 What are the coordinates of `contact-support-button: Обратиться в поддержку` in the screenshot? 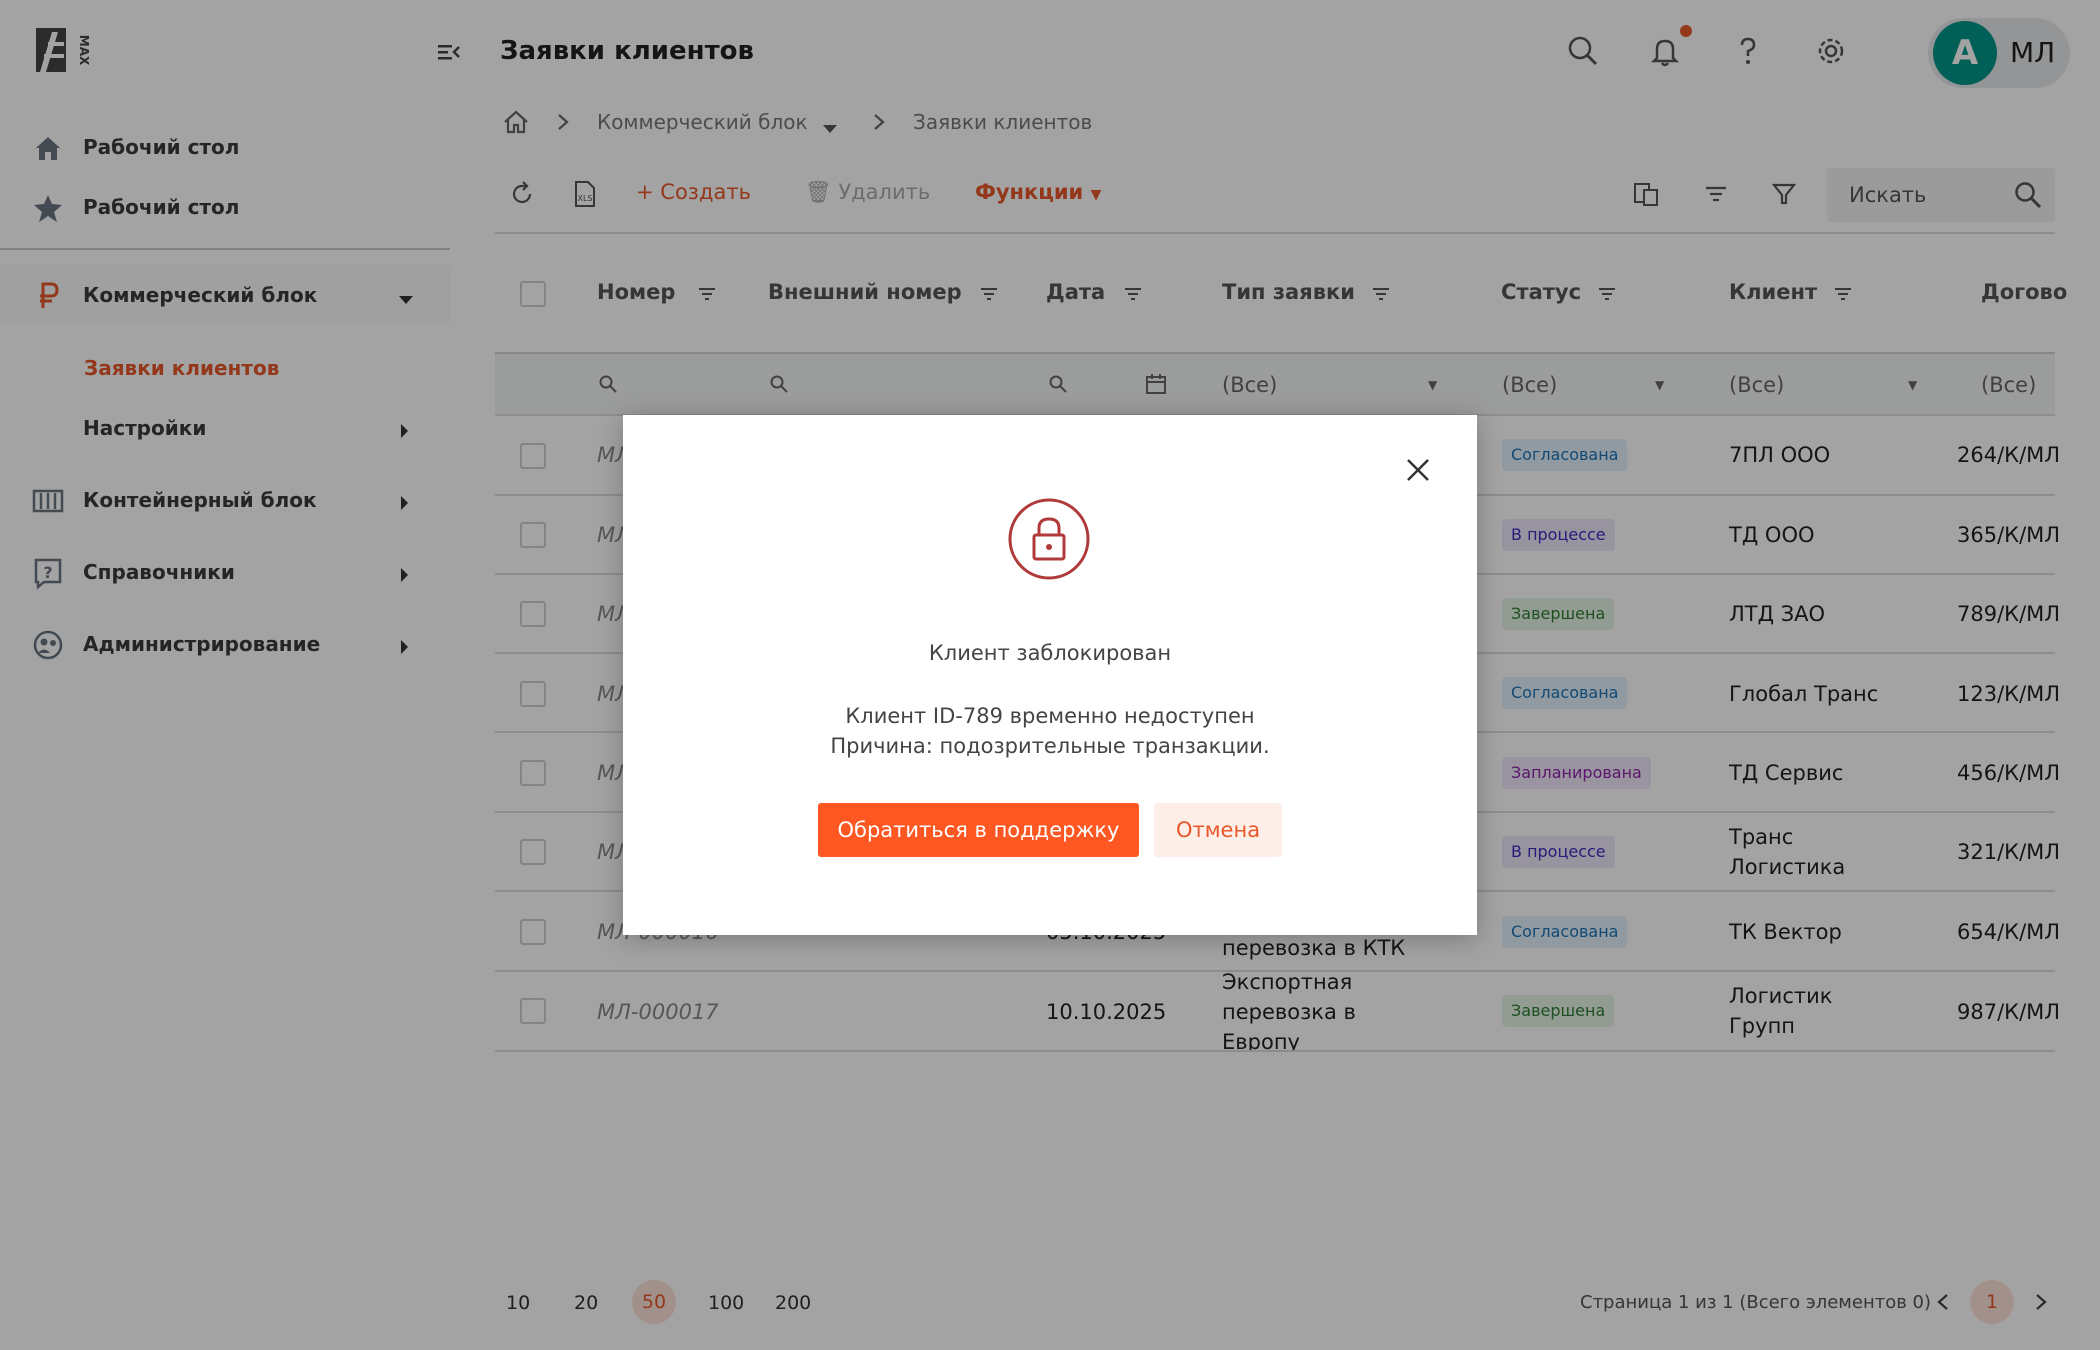 It's located at (978, 830).